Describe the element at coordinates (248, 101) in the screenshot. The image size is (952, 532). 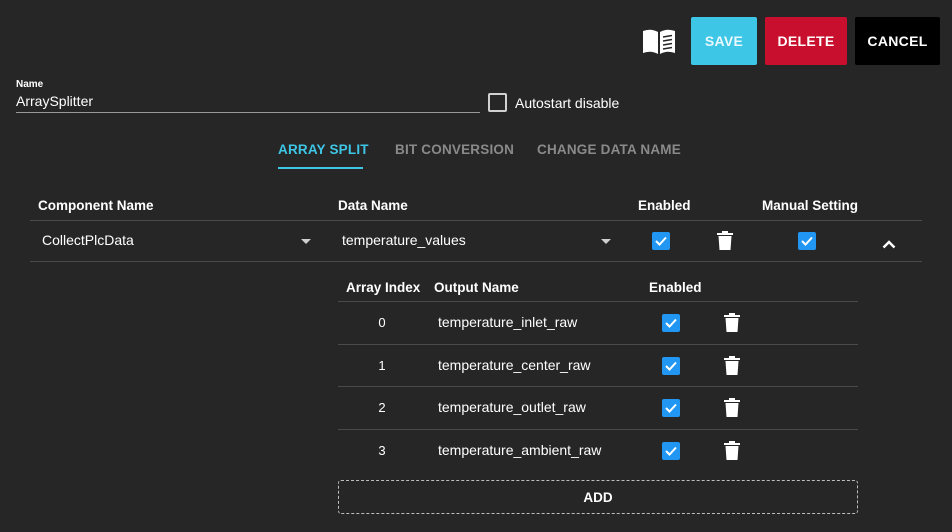
I see `name-input` at that location.